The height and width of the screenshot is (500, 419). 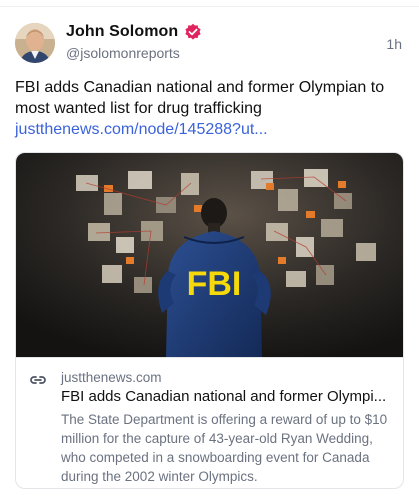 I want to click on author-handle: @jsolomonreports, so click(x=123, y=53).